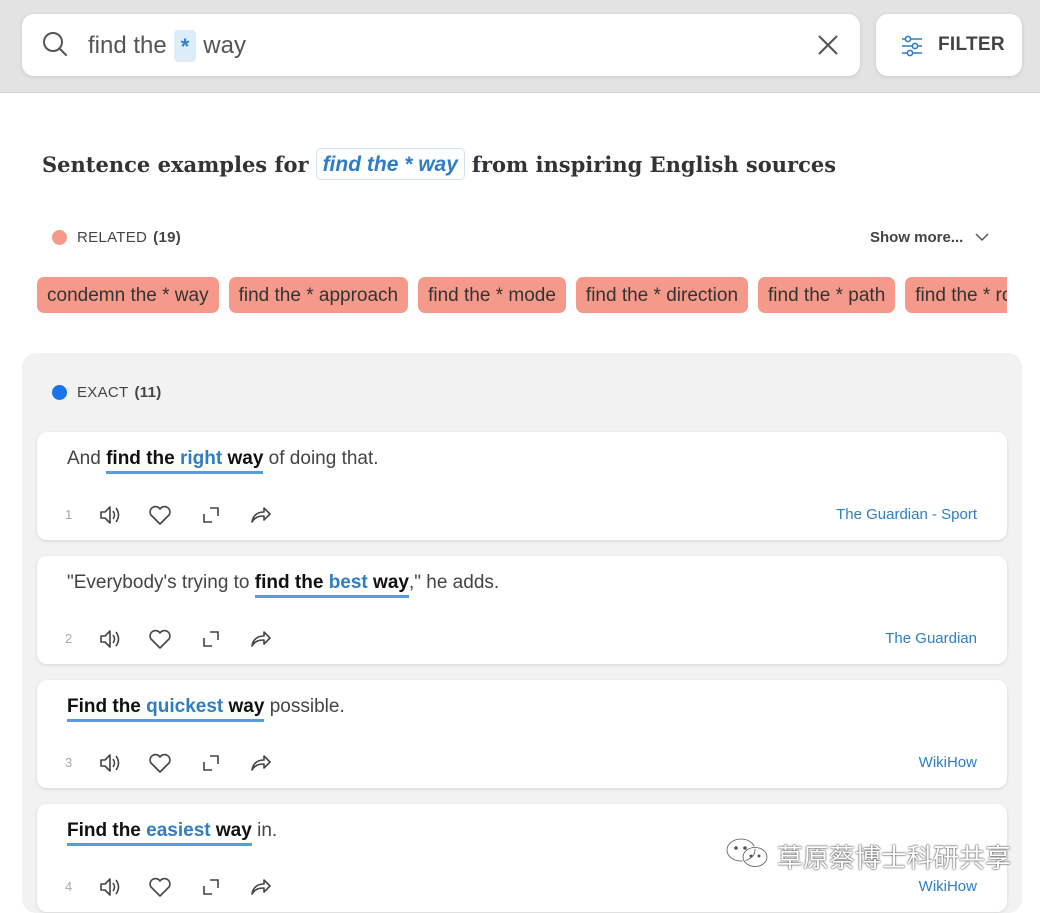 This screenshot has width=1040, height=913. I want to click on related-chip: find the * direction, so click(662, 295).